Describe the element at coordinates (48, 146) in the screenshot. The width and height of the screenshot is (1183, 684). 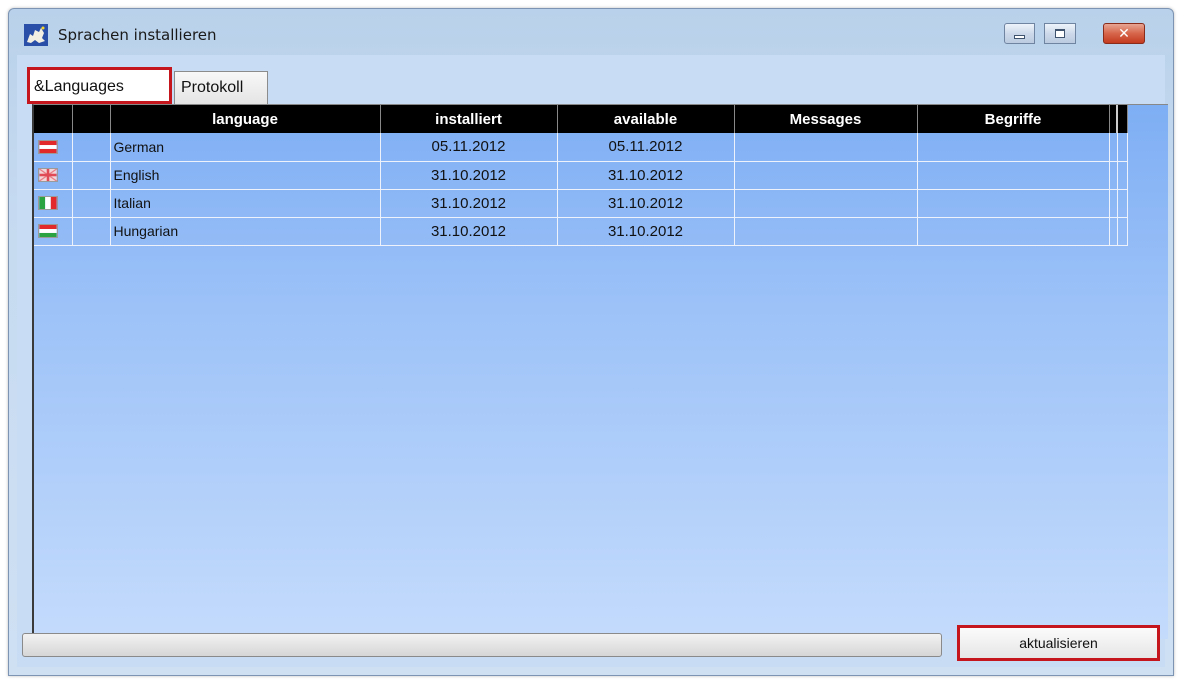
I see `austria-flag-icon` at that location.